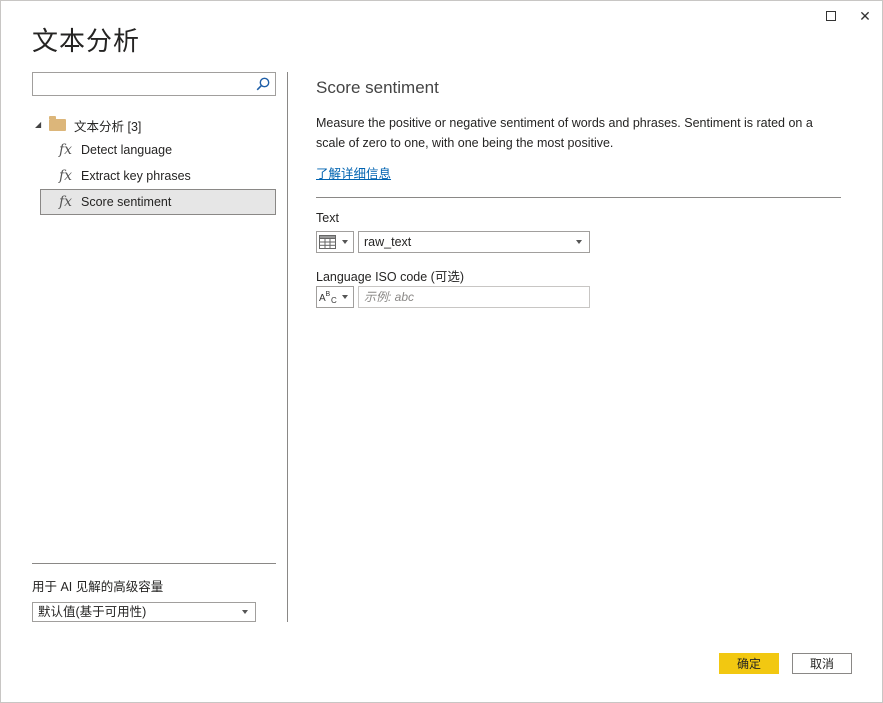 The width and height of the screenshot is (883, 703). Describe the element at coordinates (140, 84) in the screenshot. I see `search-input` at that location.